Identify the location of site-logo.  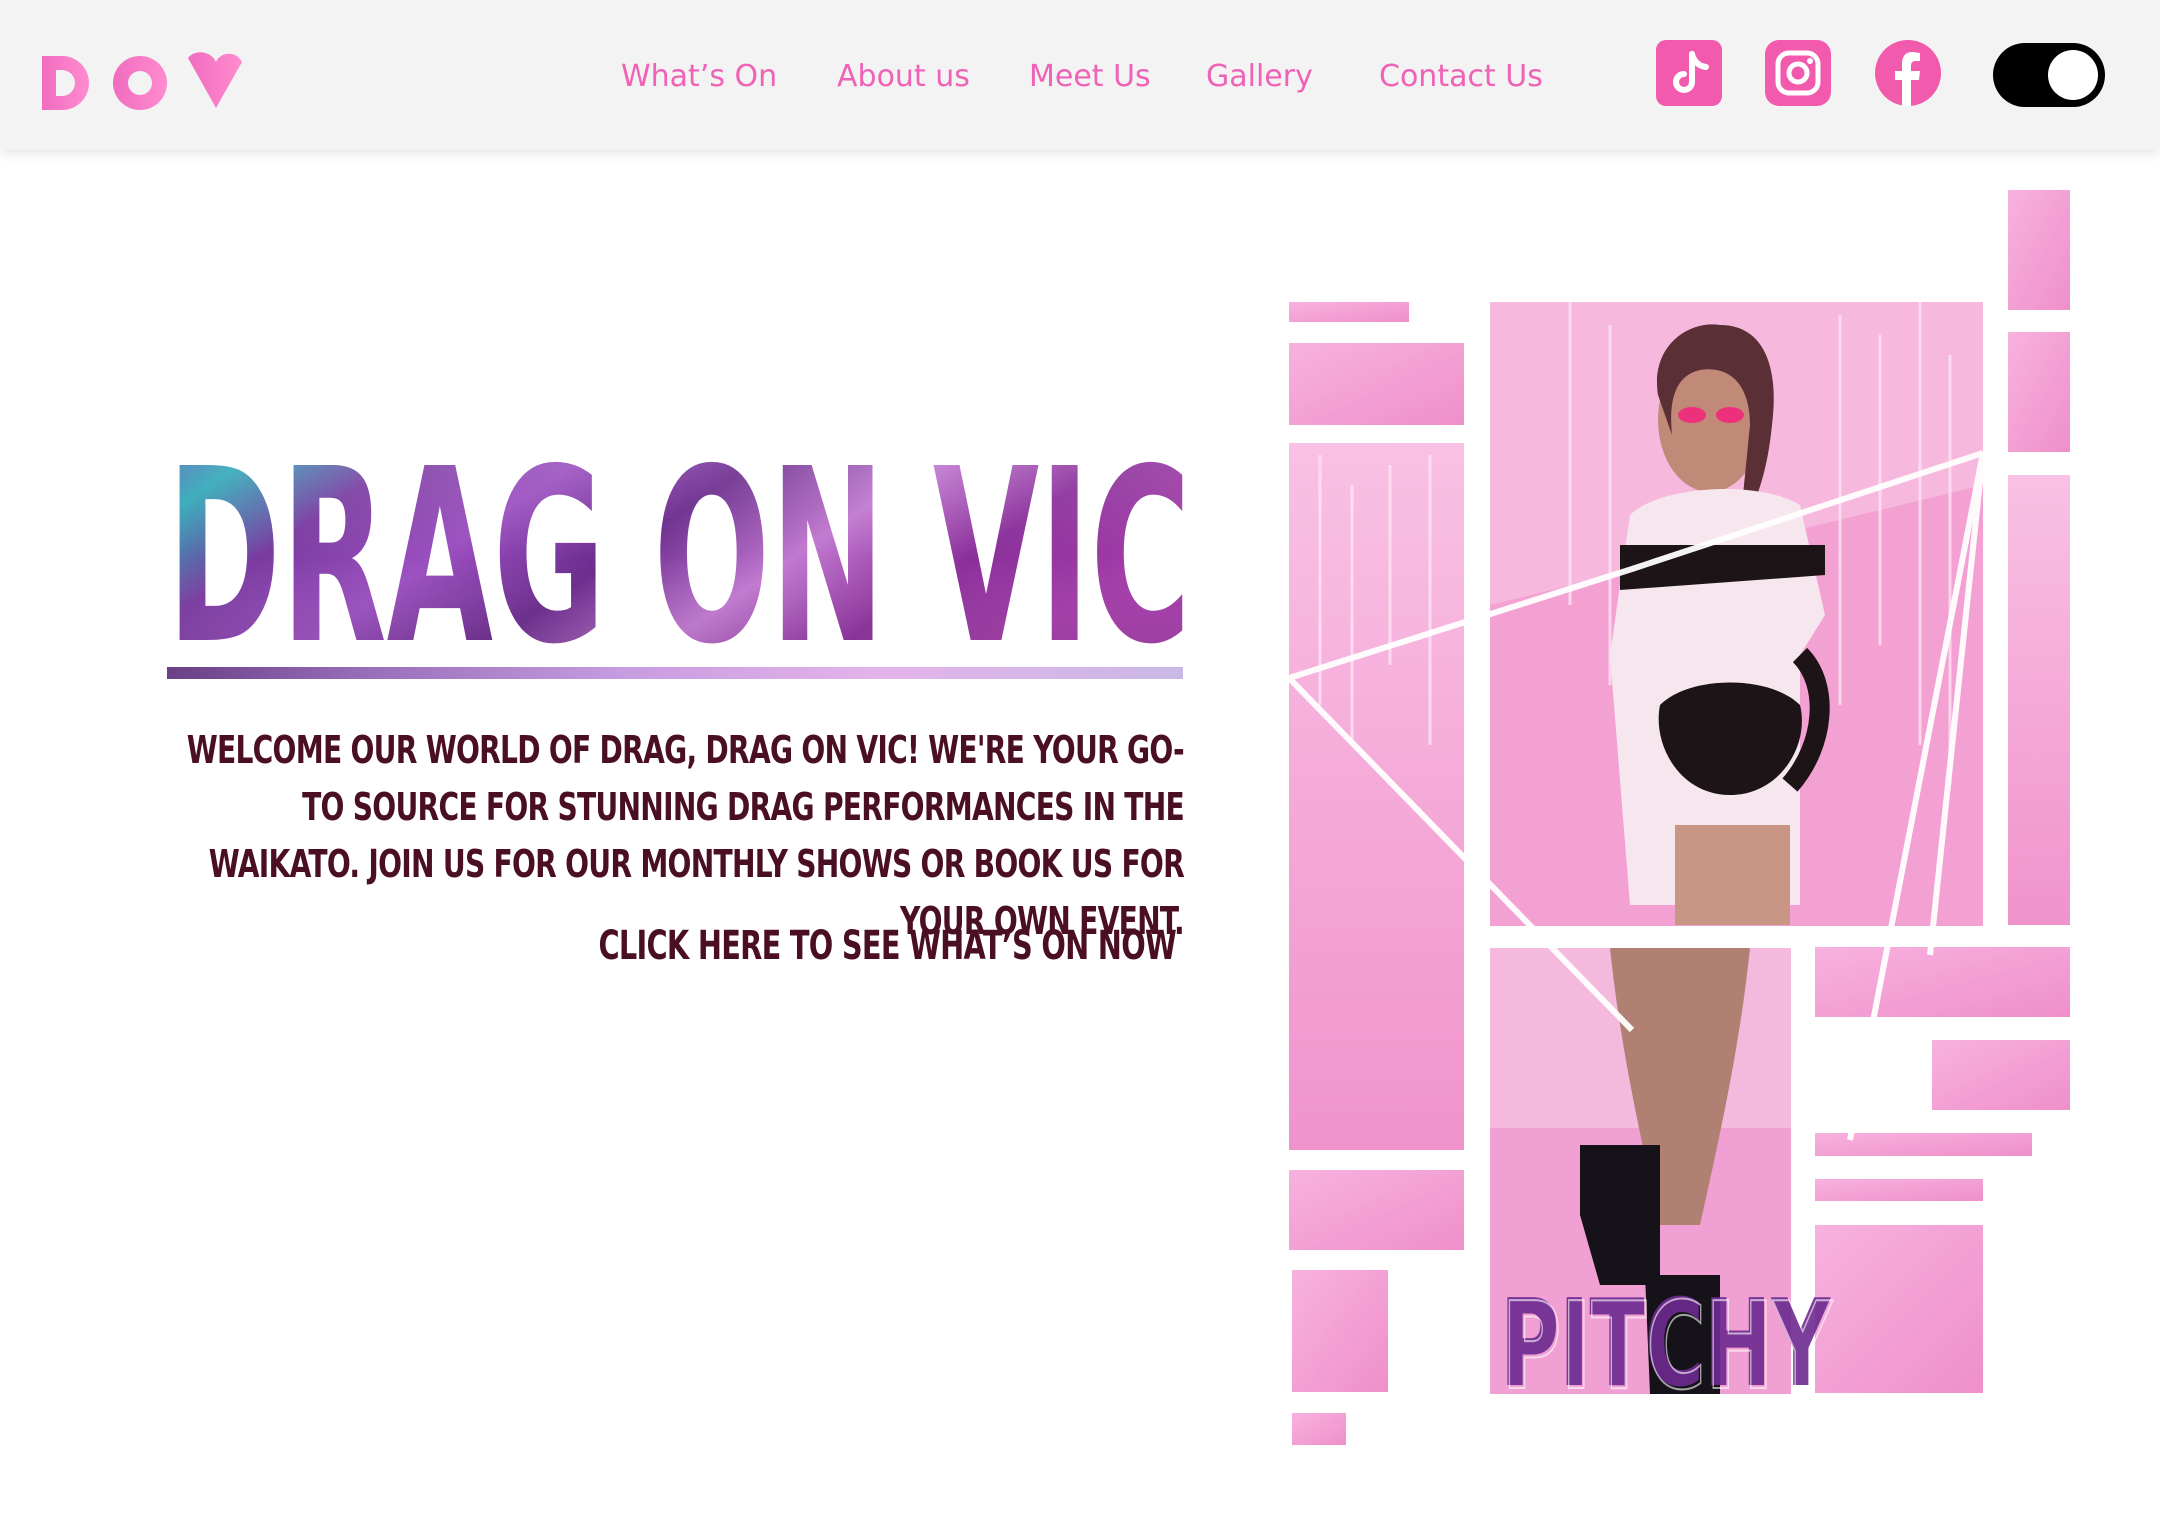
(141, 83).